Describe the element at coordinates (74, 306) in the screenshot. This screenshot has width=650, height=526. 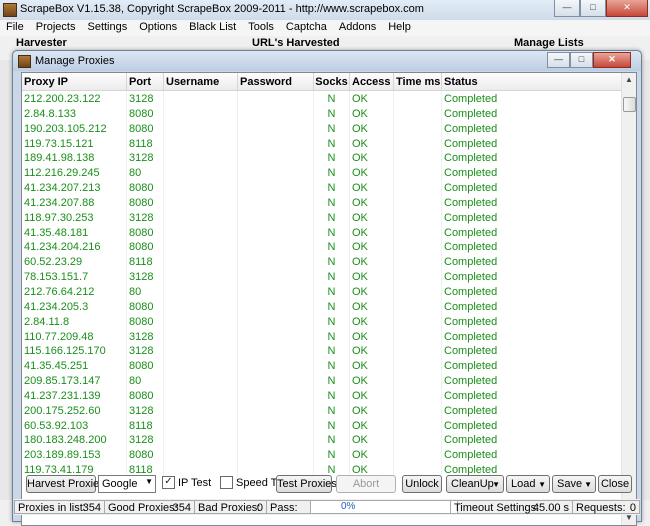
I see `cell-proxy-ip: 41.234.205.3` at that location.